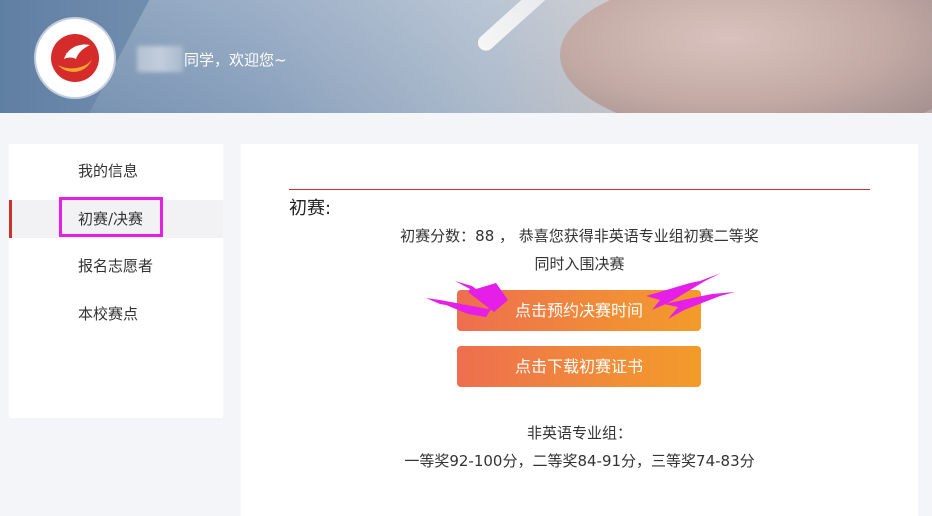 The height and width of the screenshot is (516, 932). I want to click on bird-logo-icon, so click(75, 58).